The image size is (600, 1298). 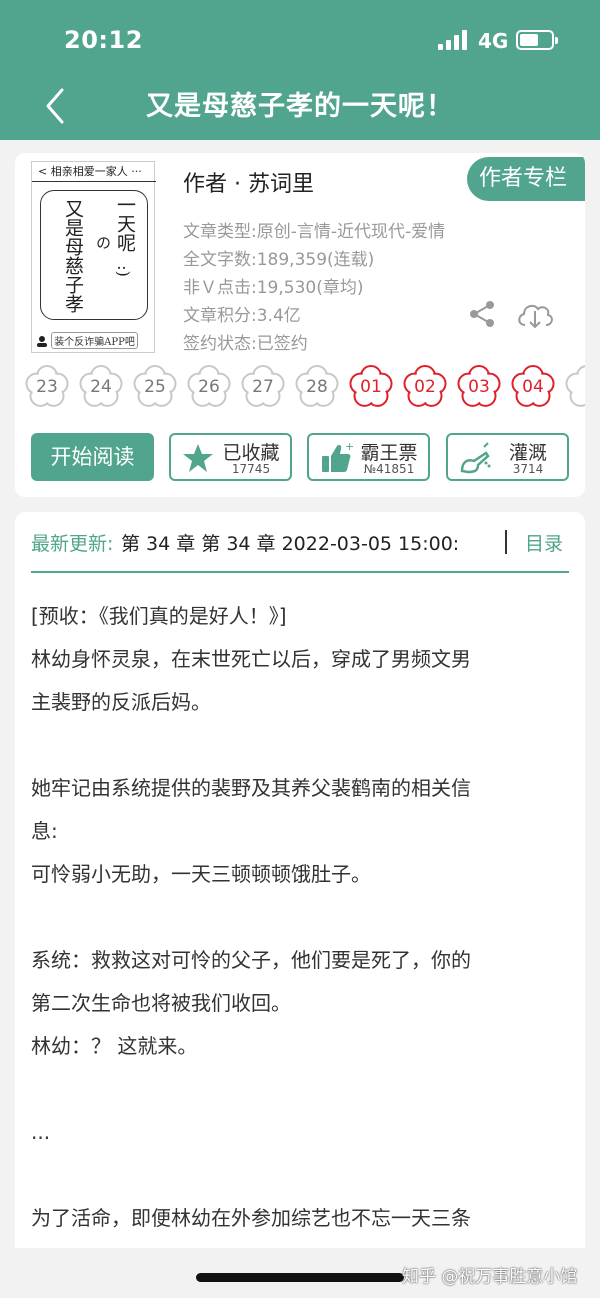 I want to click on calendar-flower-label: 27, so click(x=263, y=387).